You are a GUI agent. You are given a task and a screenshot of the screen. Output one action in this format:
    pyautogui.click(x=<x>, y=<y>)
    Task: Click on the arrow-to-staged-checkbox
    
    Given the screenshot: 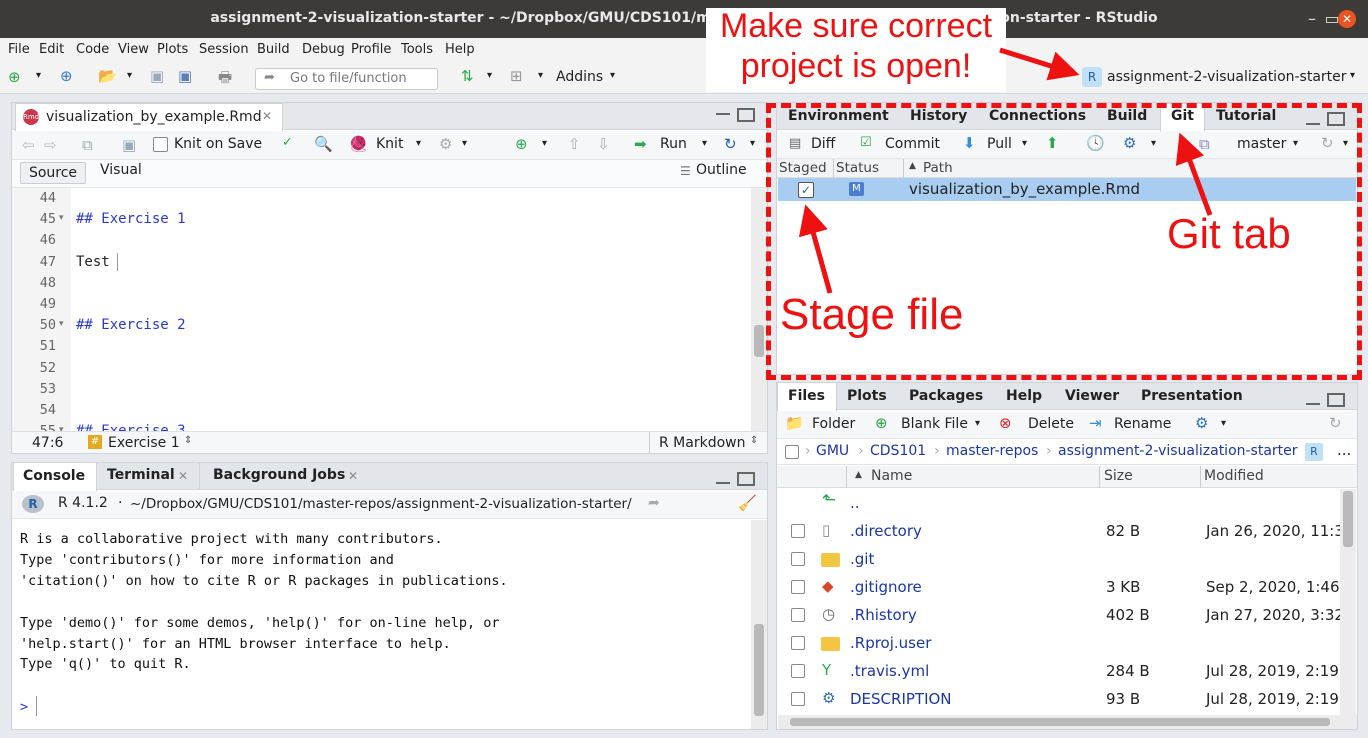 What is the action you would take?
    pyautogui.click(x=815, y=249)
    